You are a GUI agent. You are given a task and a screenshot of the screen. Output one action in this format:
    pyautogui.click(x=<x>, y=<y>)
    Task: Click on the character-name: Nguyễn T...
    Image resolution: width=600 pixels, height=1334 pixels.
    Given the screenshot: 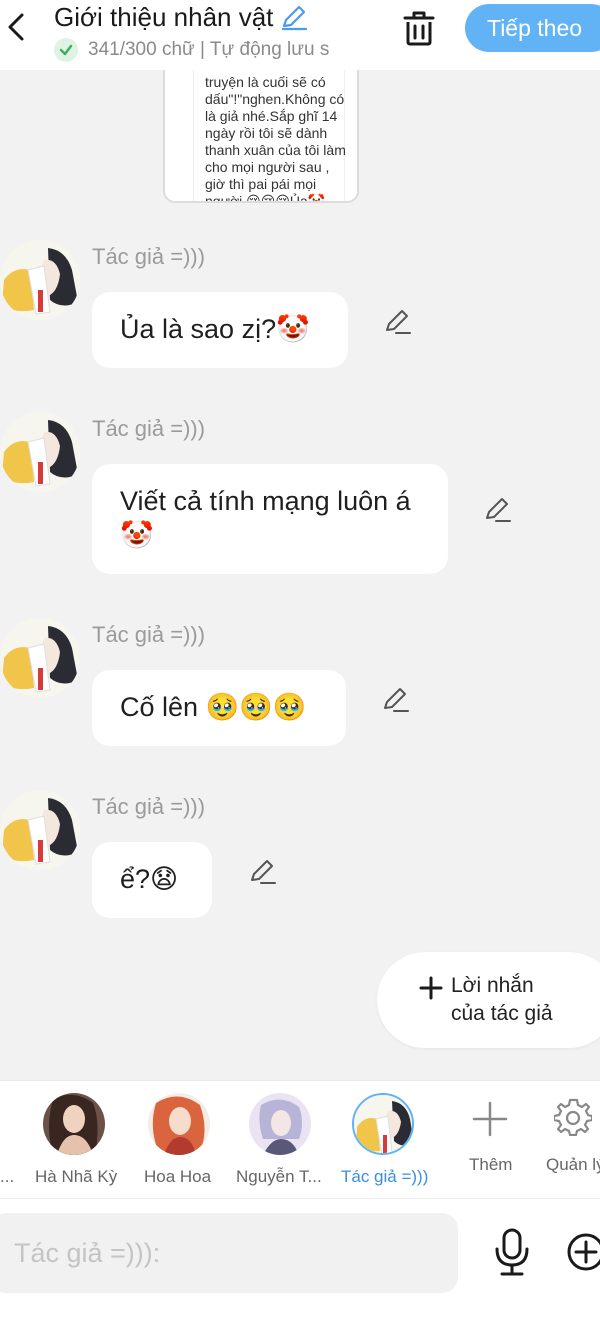 What is the action you would take?
    pyautogui.click(x=279, y=1176)
    